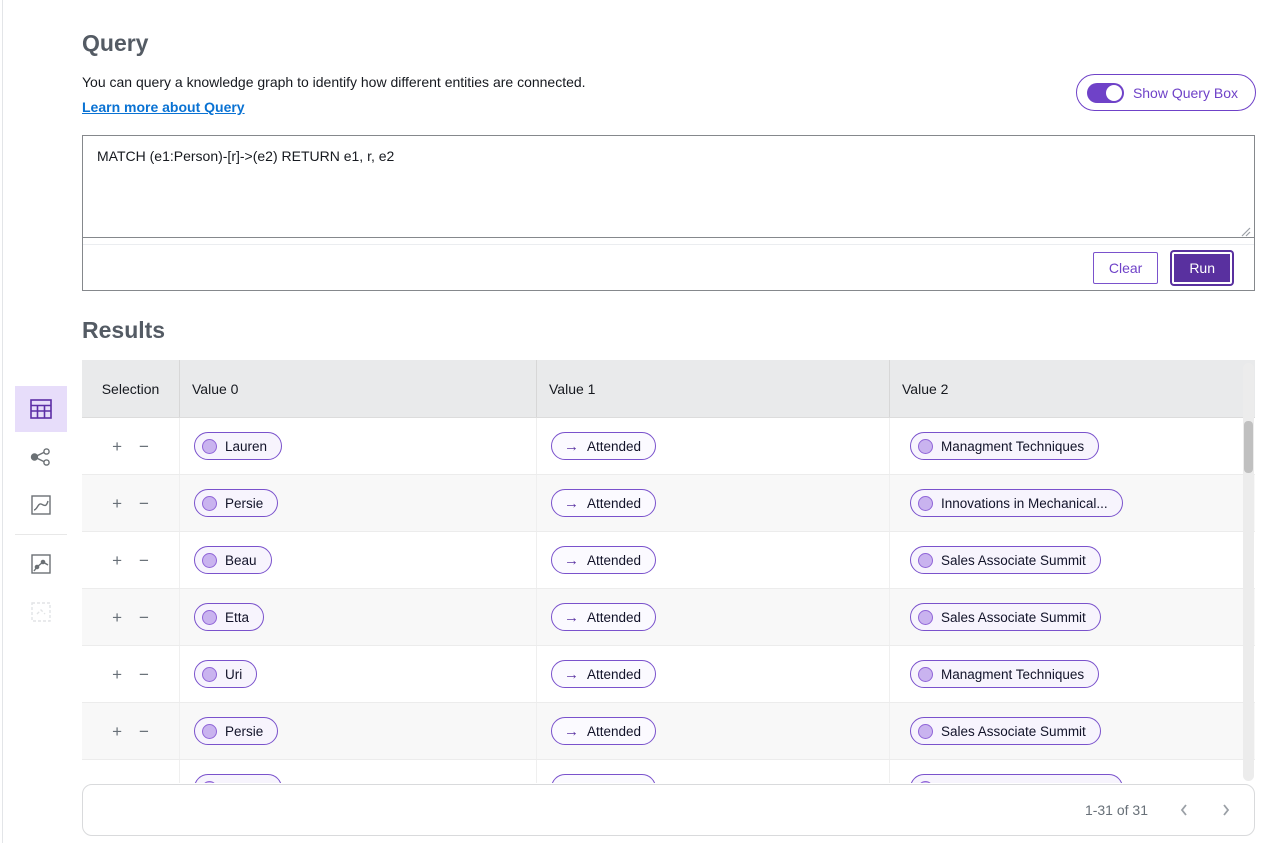 The width and height of the screenshot is (1269, 843). I want to click on table-scrollbar, so click(1248, 572).